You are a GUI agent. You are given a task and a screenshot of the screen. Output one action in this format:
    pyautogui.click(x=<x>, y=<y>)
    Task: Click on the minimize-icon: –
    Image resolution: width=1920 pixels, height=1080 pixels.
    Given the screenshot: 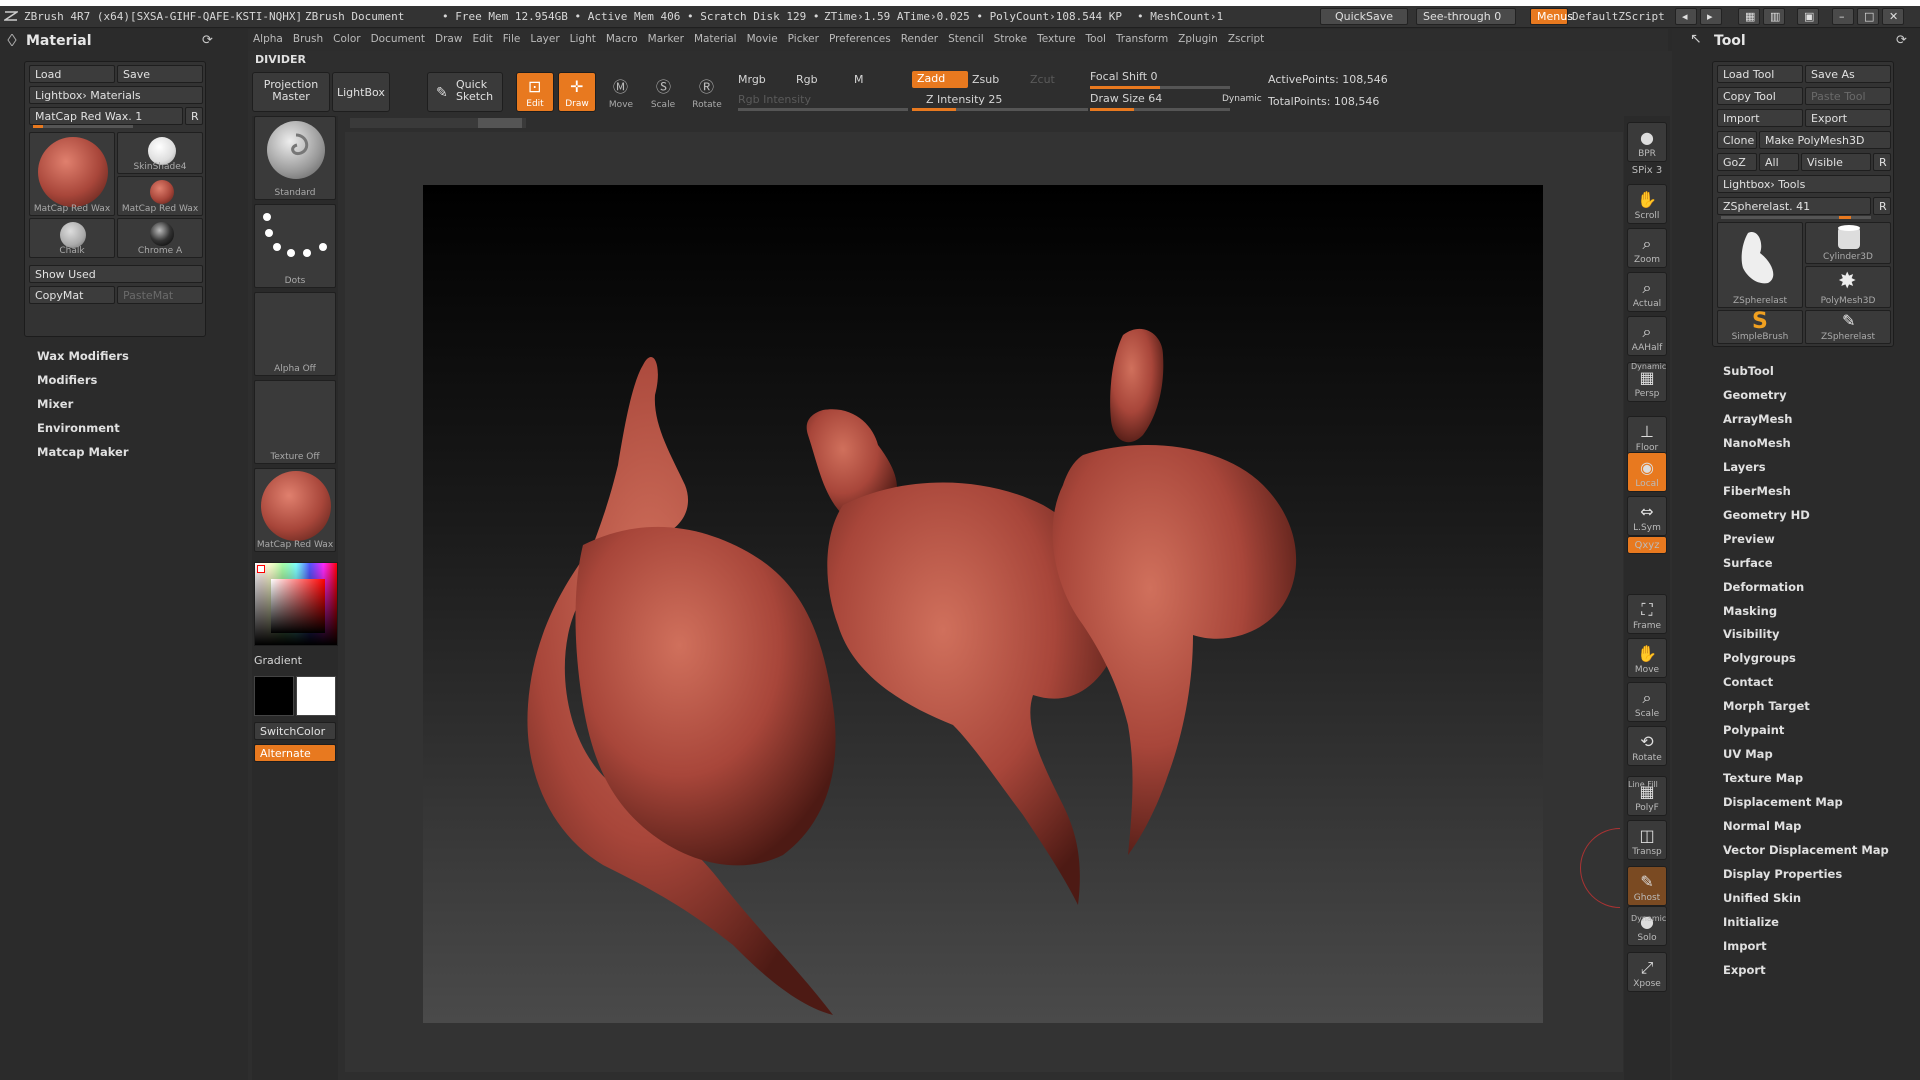 What is the action you would take?
    pyautogui.click(x=1843, y=16)
    